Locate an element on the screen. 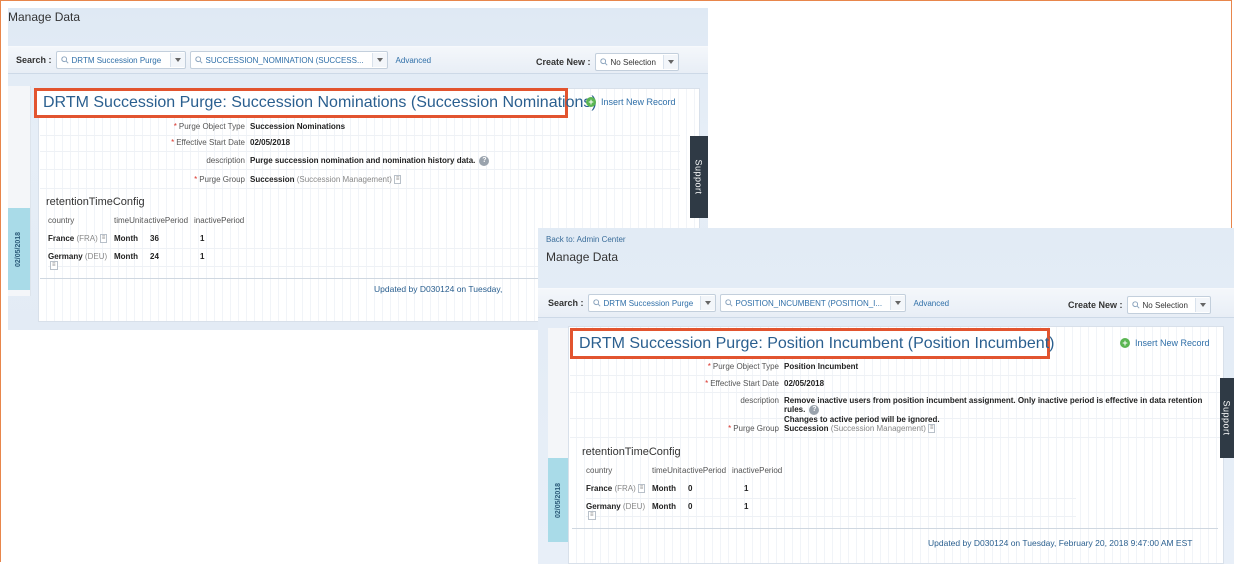 Image resolution: width=1234 pixels, height=564 pixels. field-purge-object-type: * Purge Object Type Position Incumbent is located at coordinates (895, 369).